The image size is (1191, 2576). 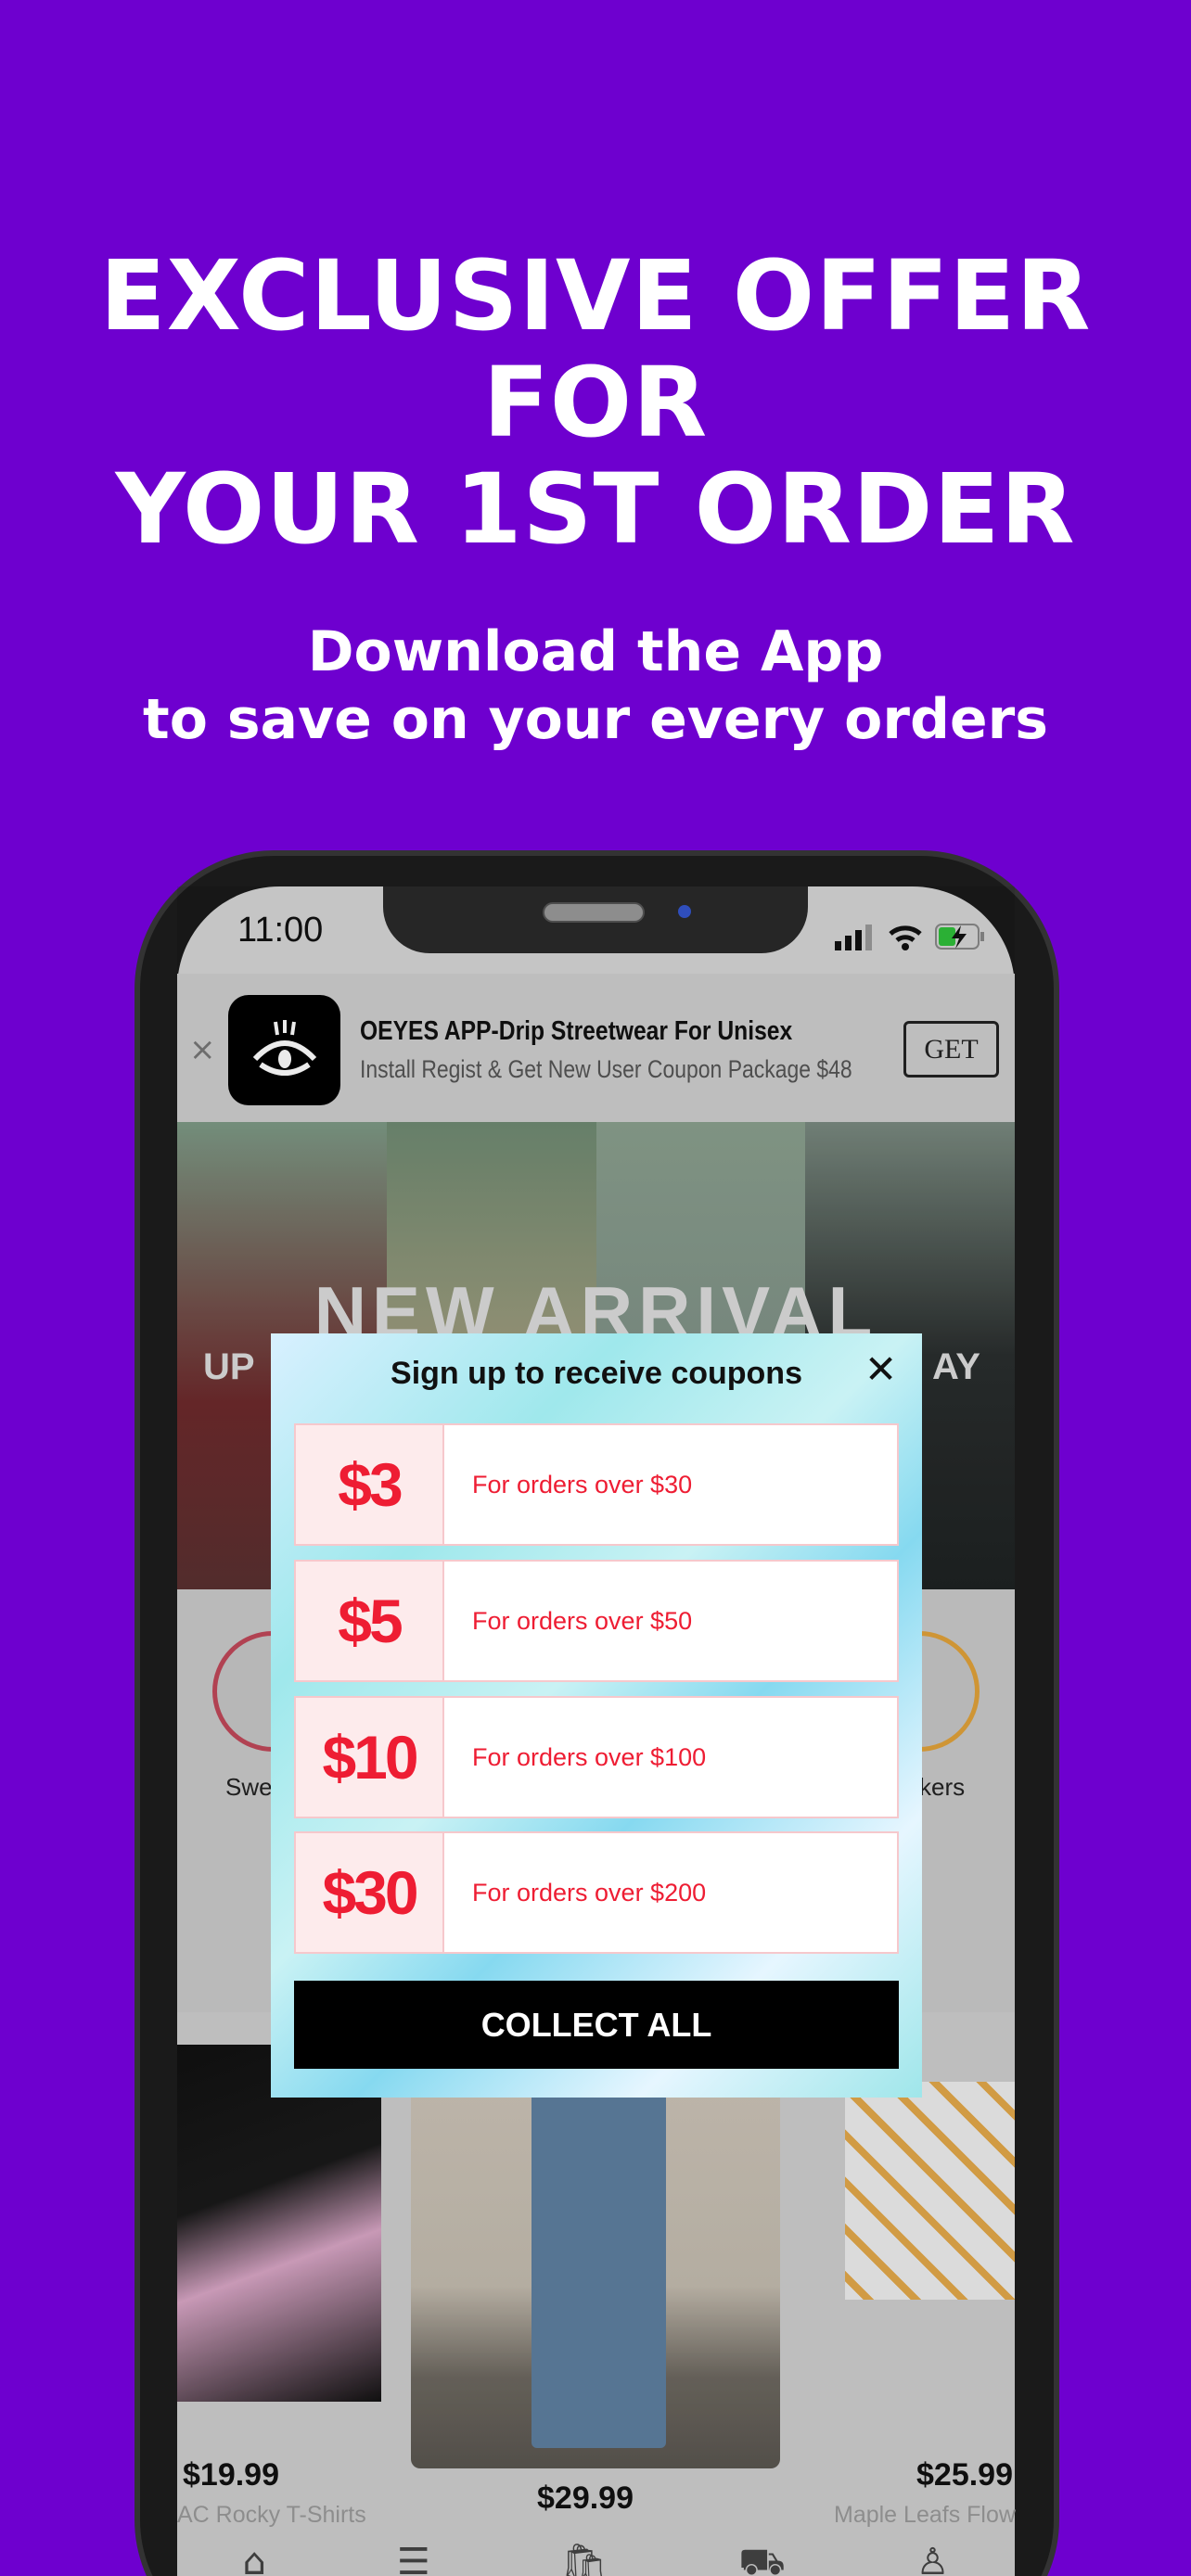 What do you see at coordinates (370, 1758) in the screenshot?
I see `coupon-amount: $10` at bounding box center [370, 1758].